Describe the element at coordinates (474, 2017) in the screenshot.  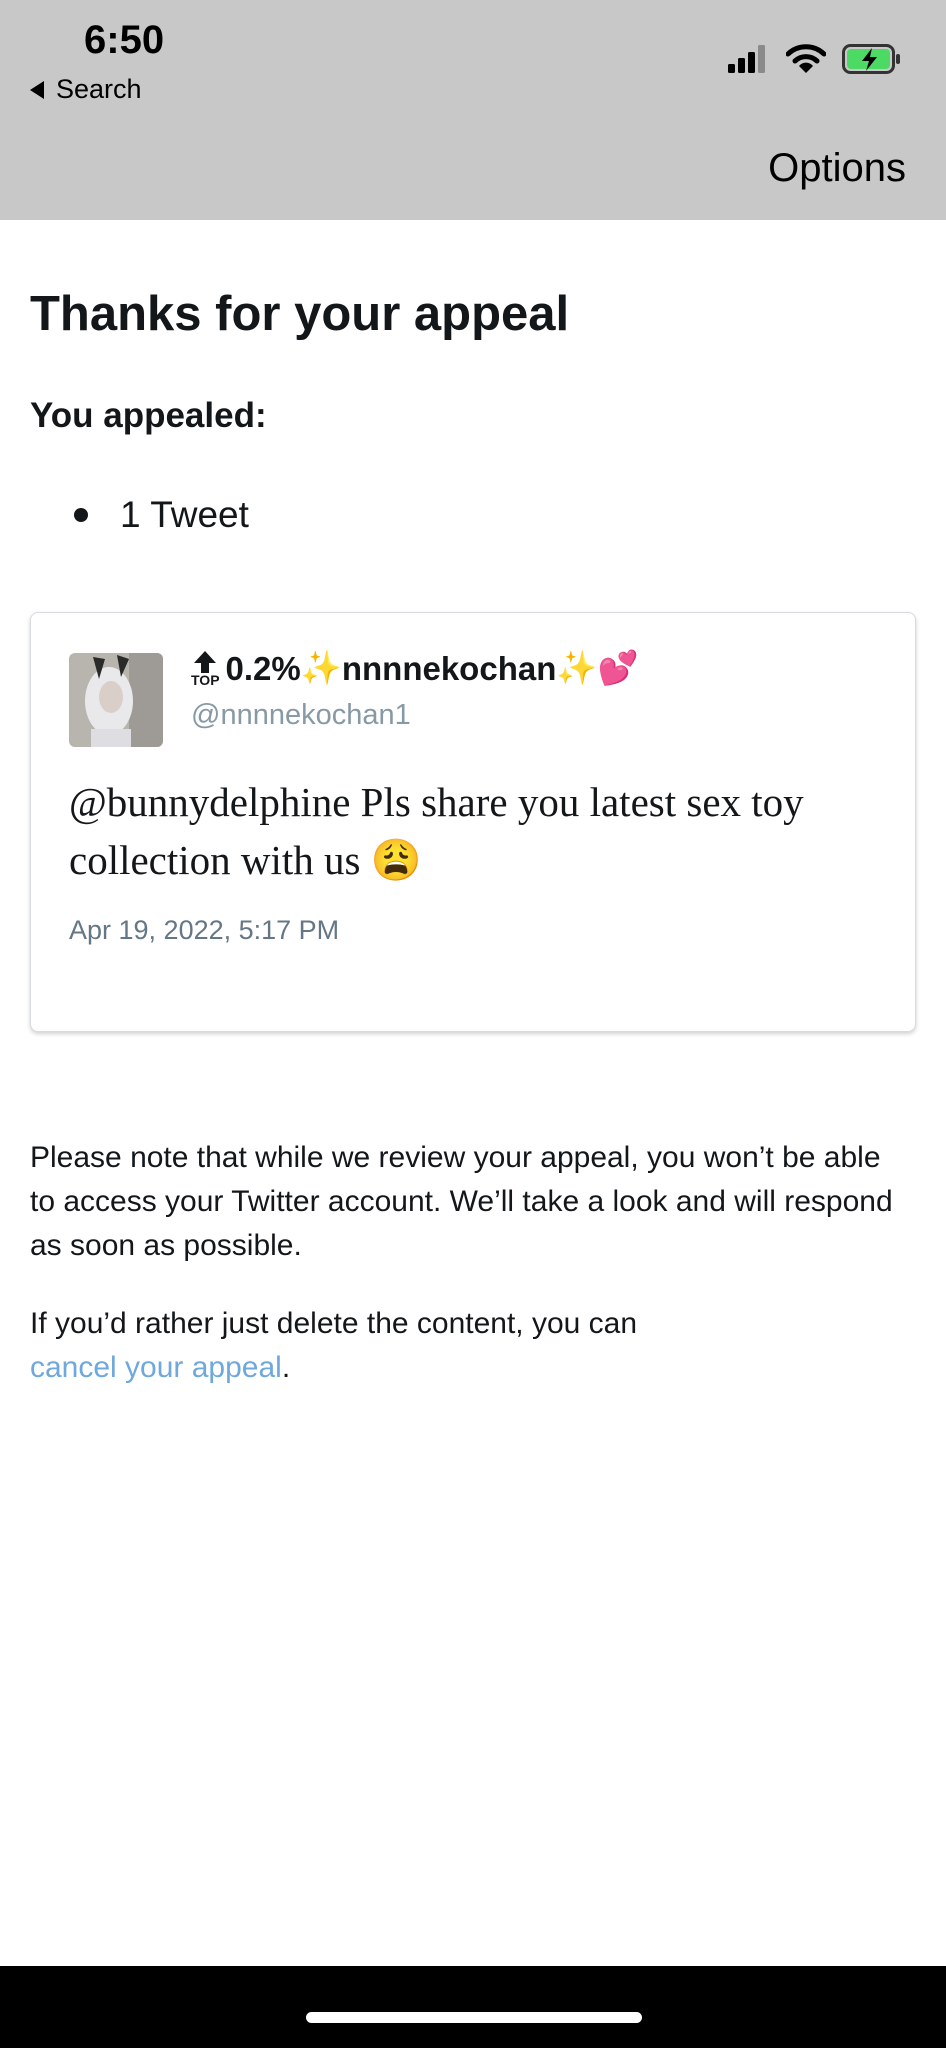
I see `home-indicator` at that location.